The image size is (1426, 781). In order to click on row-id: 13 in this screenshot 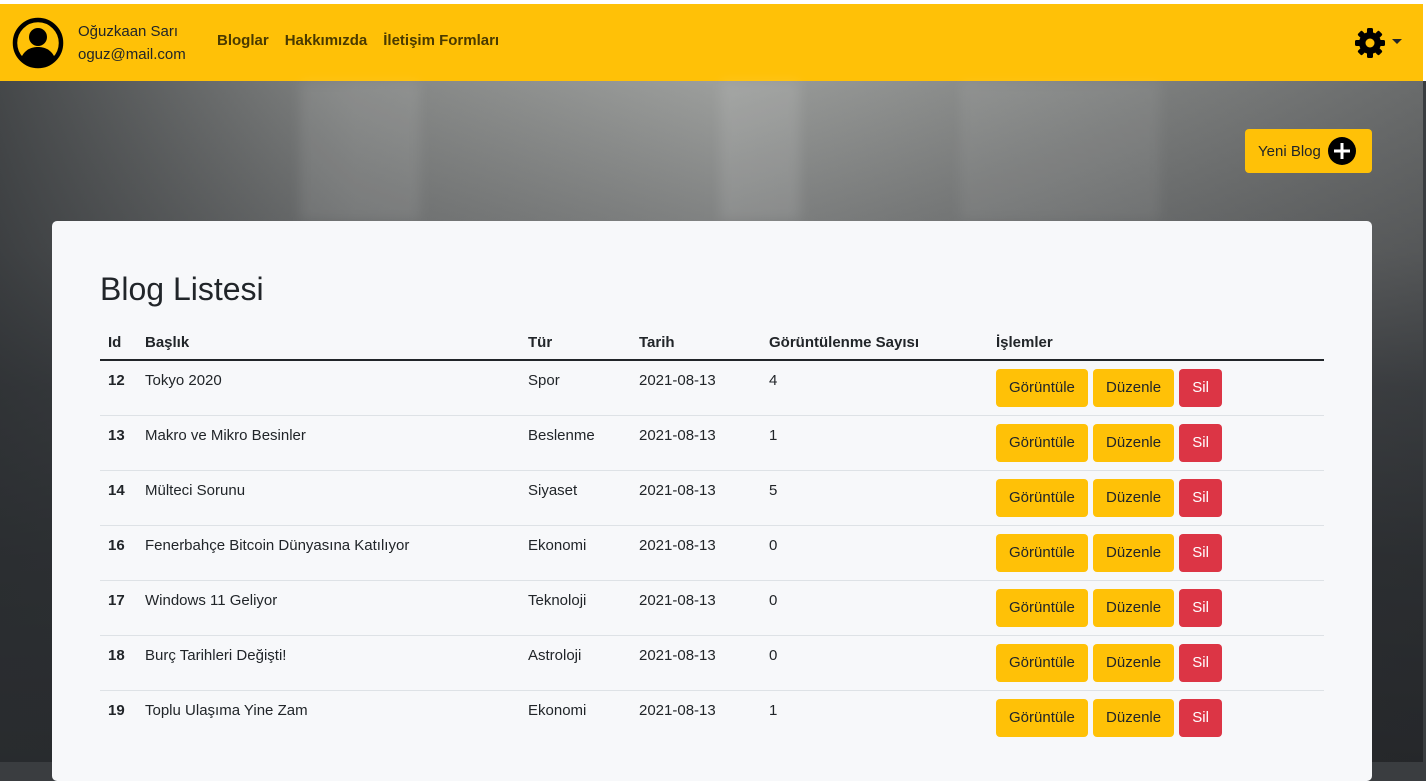, I will do `click(116, 435)`.